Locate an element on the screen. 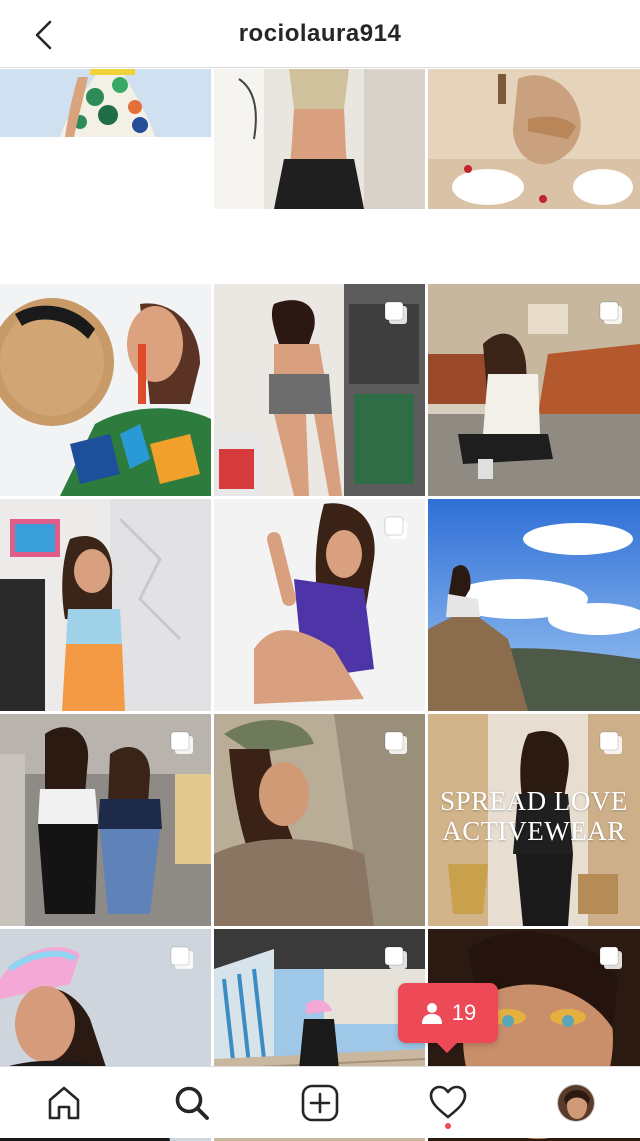 This screenshot has height=1141, width=640. overlay-line-1: SPREAD LOVE is located at coordinates (534, 801).